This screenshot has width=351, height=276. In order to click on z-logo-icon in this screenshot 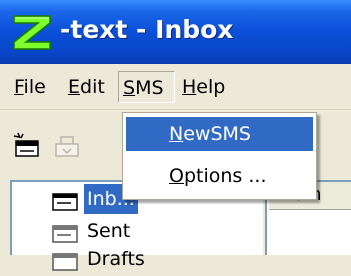, I will do `click(32, 32)`.